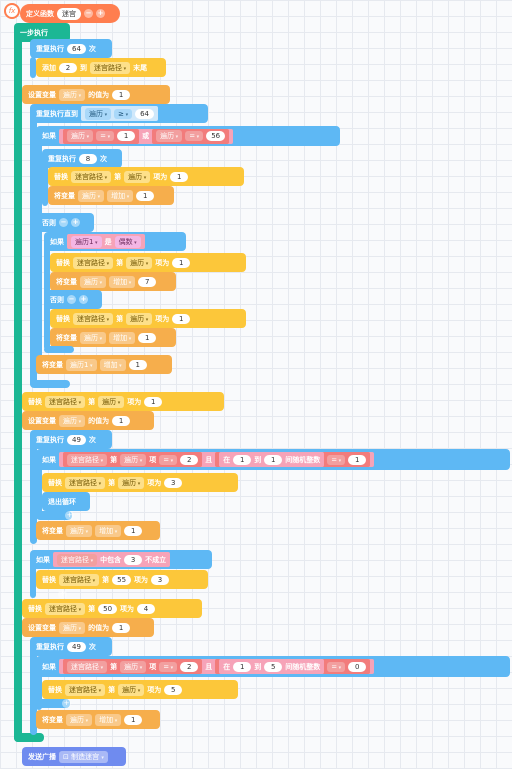 This screenshot has width=512, height=769. Describe the element at coordinates (127, 241) in the screenshot. I see `parity-dropdown: 偶数` at that location.